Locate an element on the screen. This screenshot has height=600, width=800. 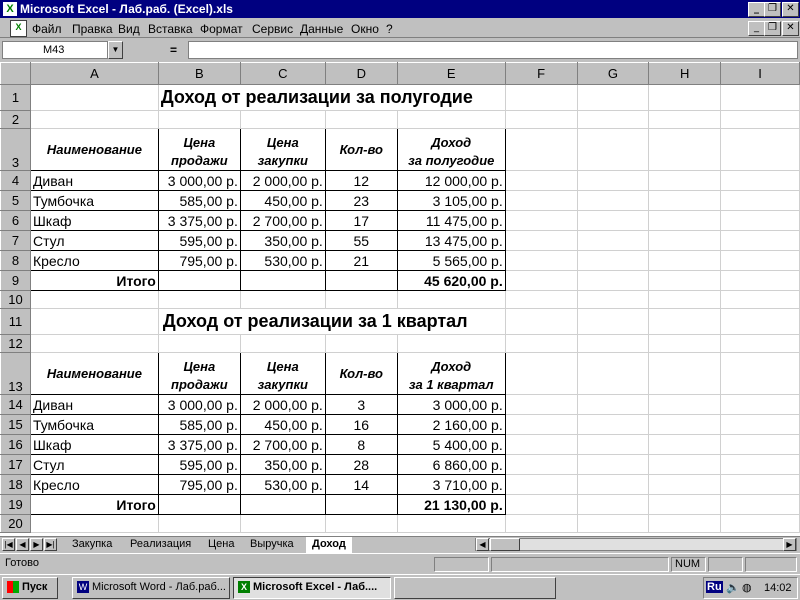
row-header: 17 is located at coordinates (15, 464).